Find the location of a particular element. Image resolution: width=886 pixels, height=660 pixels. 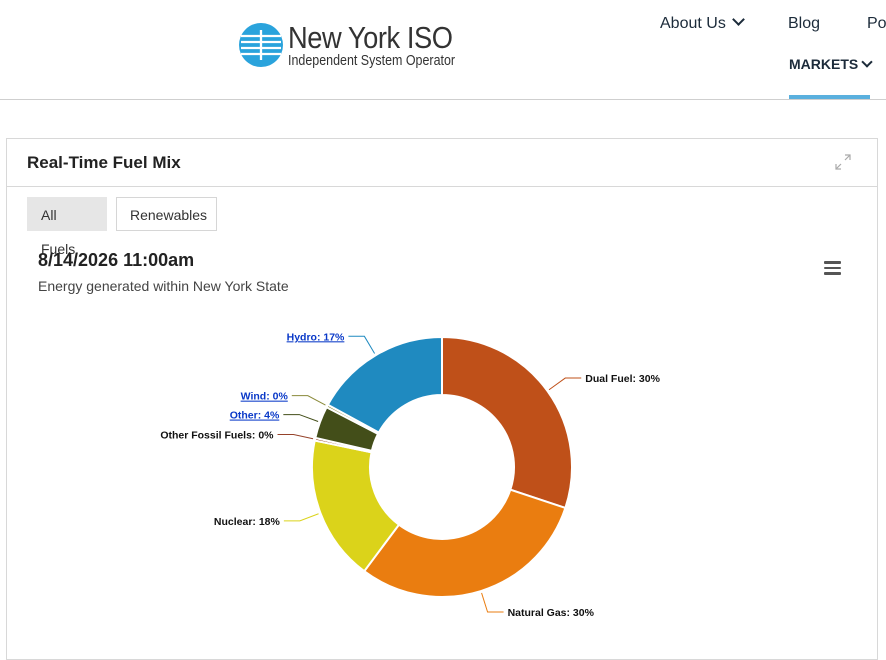

logo-subtitle: Independent System Operator is located at coordinates (372, 60).